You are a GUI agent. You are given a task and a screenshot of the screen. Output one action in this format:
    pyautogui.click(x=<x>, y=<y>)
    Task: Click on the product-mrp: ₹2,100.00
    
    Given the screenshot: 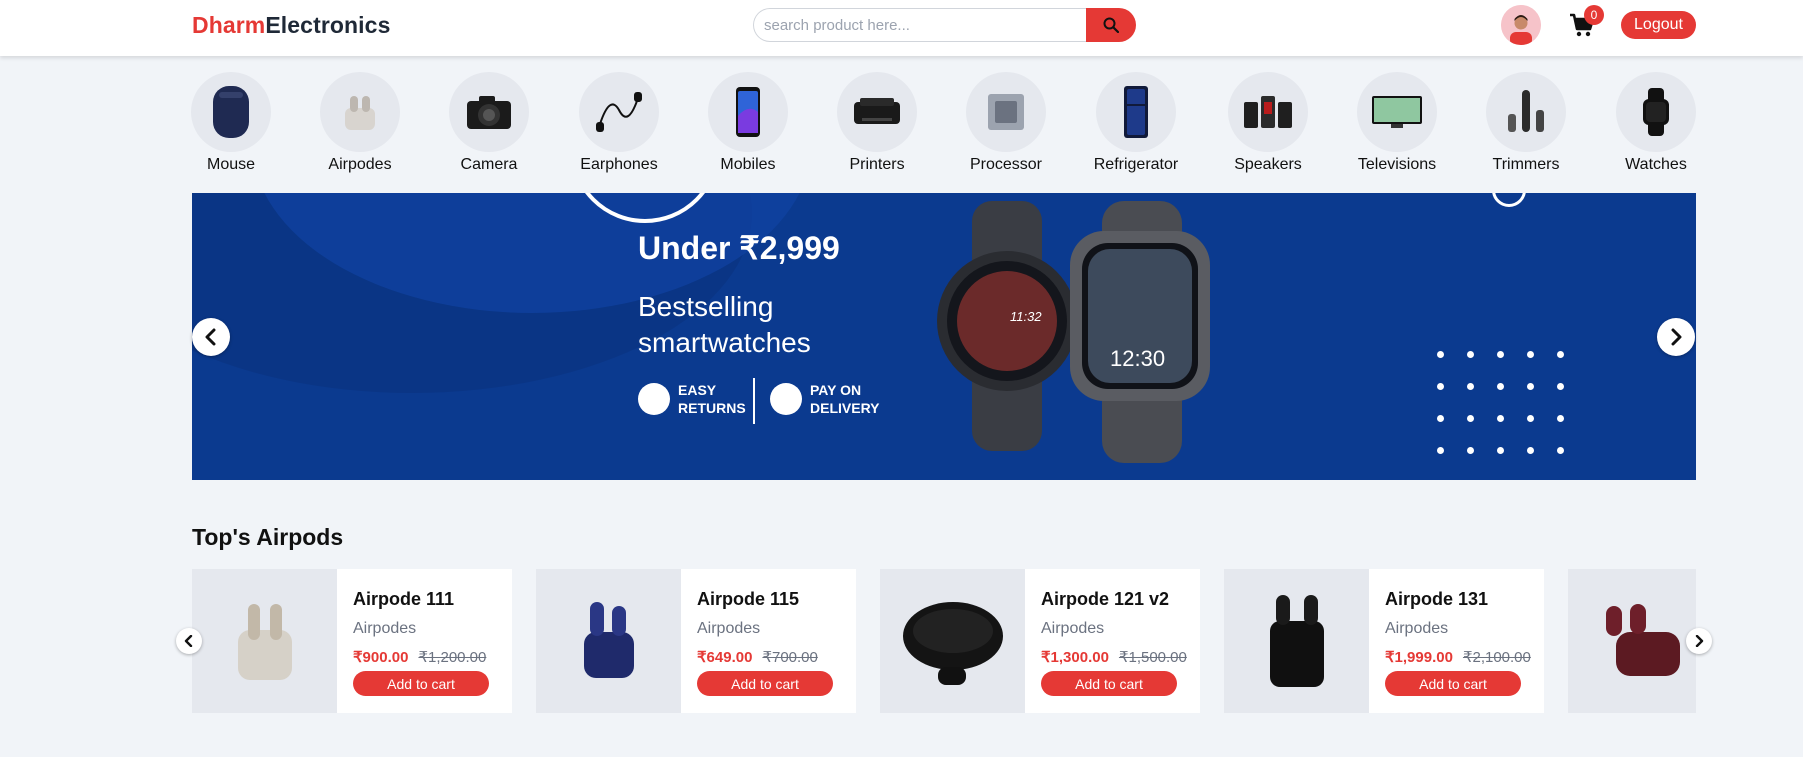 What is the action you would take?
    pyautogui.click(x=1496, y=657)
    